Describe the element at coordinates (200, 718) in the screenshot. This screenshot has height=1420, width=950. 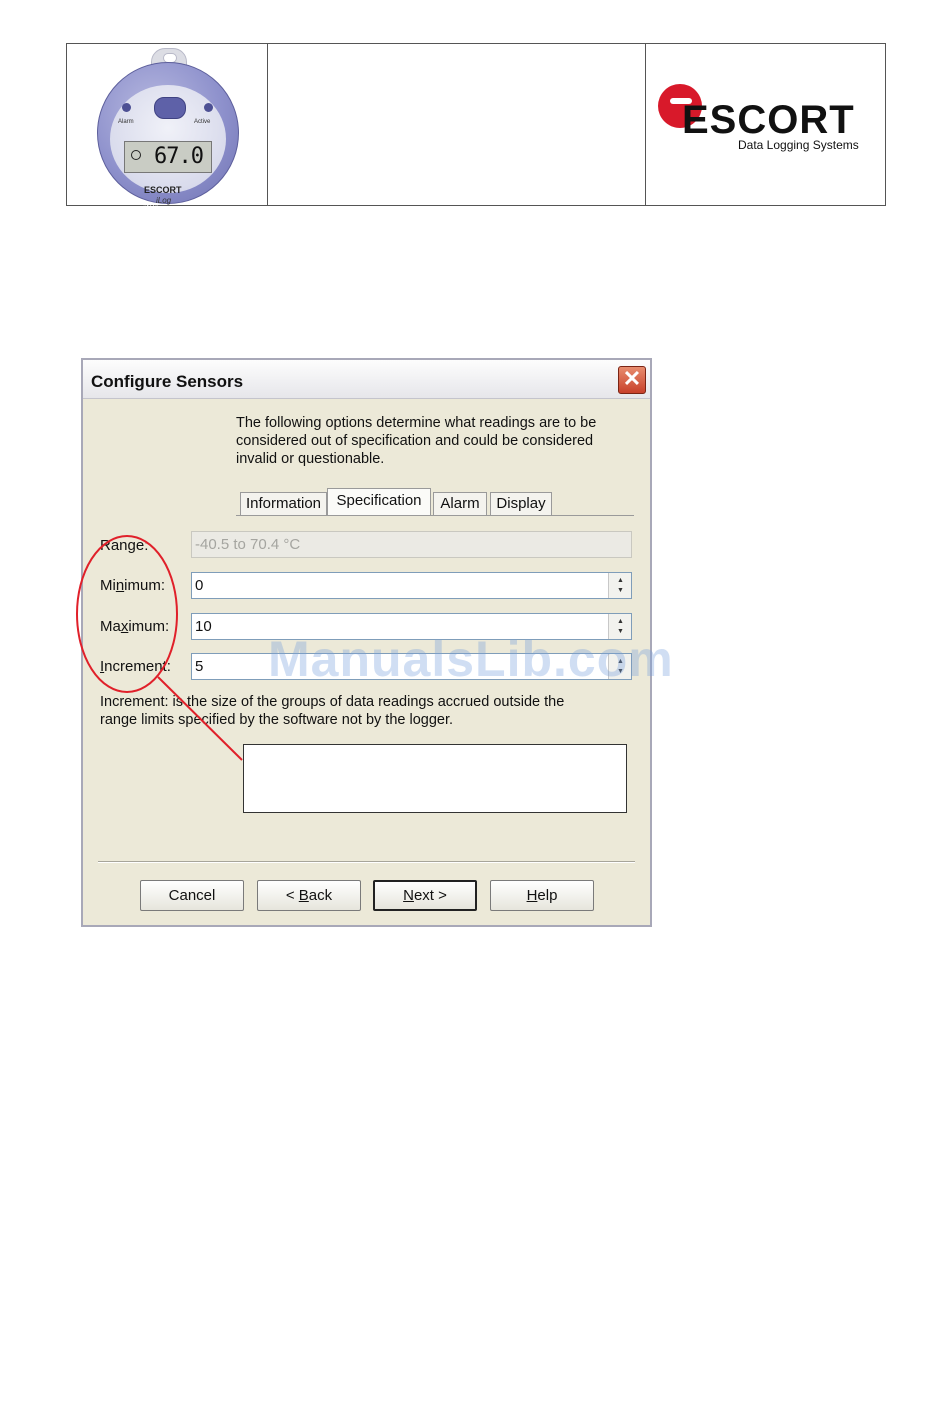
I see `annotation-connector` at that location.